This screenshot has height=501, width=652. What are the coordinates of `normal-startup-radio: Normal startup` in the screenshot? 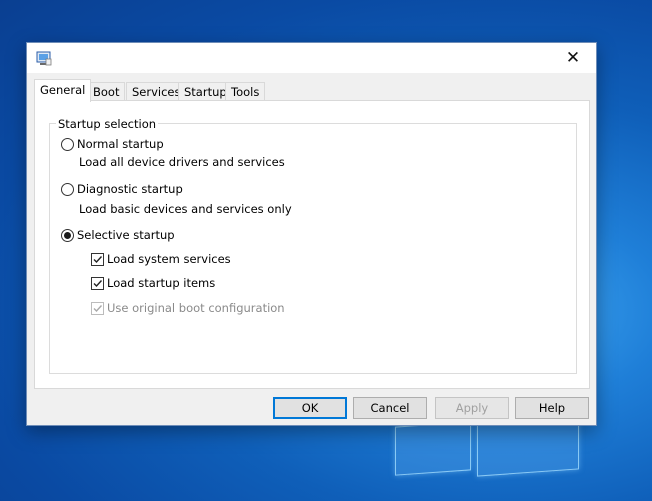 It's located at (112, 144).